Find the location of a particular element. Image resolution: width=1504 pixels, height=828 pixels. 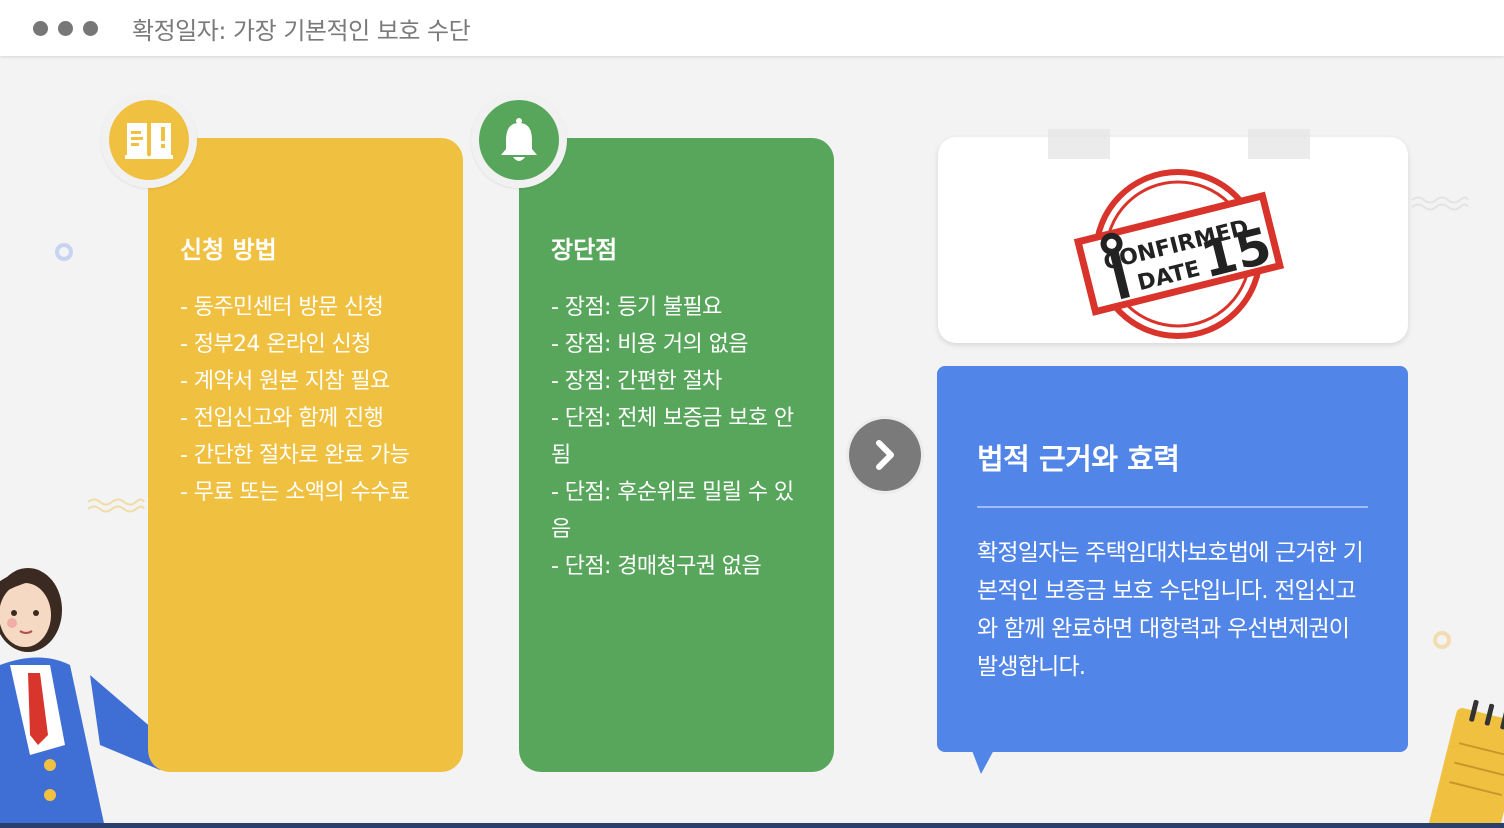

speech-bubble-tail is located at coordinates (983, 761).